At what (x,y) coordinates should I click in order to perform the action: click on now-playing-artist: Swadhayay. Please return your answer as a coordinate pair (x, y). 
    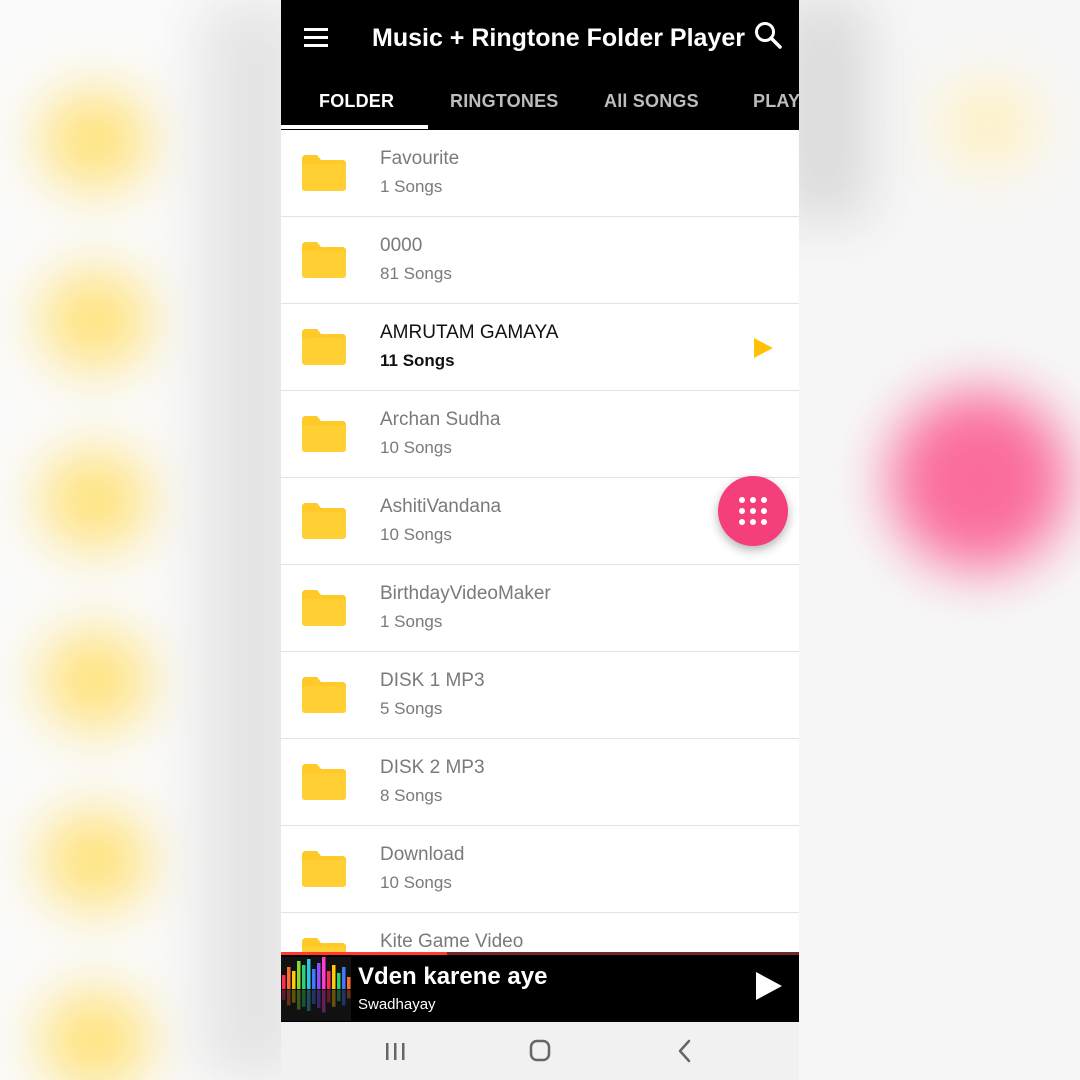
    Looking at the image, I should click on (397, 1004).